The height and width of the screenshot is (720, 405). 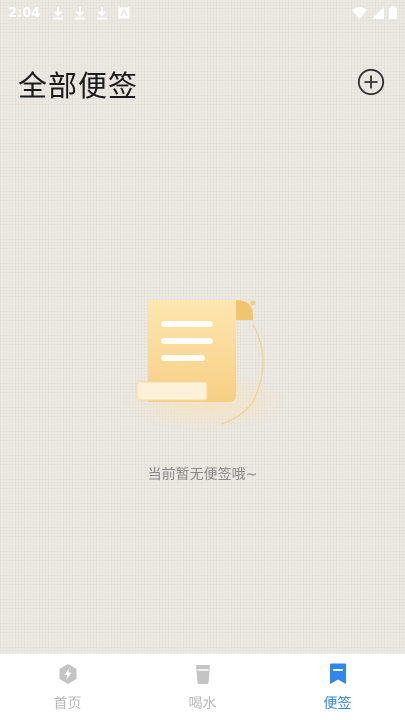 What do you see at coordinates (202, 13) in the screenshot?
I see `status-bar: 2:04` at bounding box center [202, 13].